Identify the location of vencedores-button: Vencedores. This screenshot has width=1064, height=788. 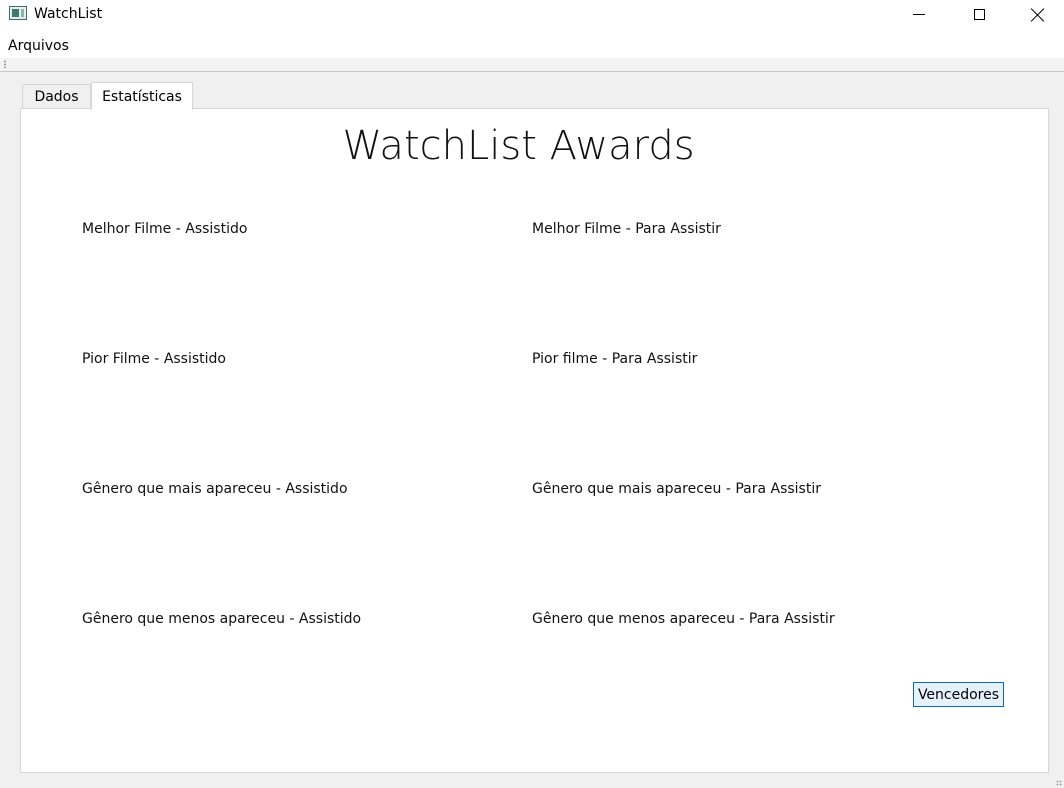
(958, 694).